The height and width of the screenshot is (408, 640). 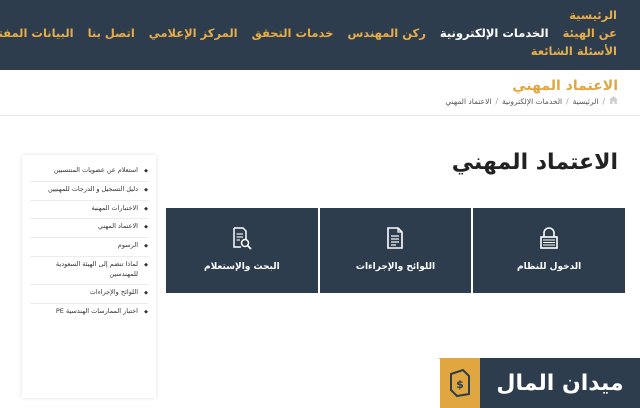 I want to click on nav-item-open-data: البيانات المفتوحة, so click(x=37, y=33).